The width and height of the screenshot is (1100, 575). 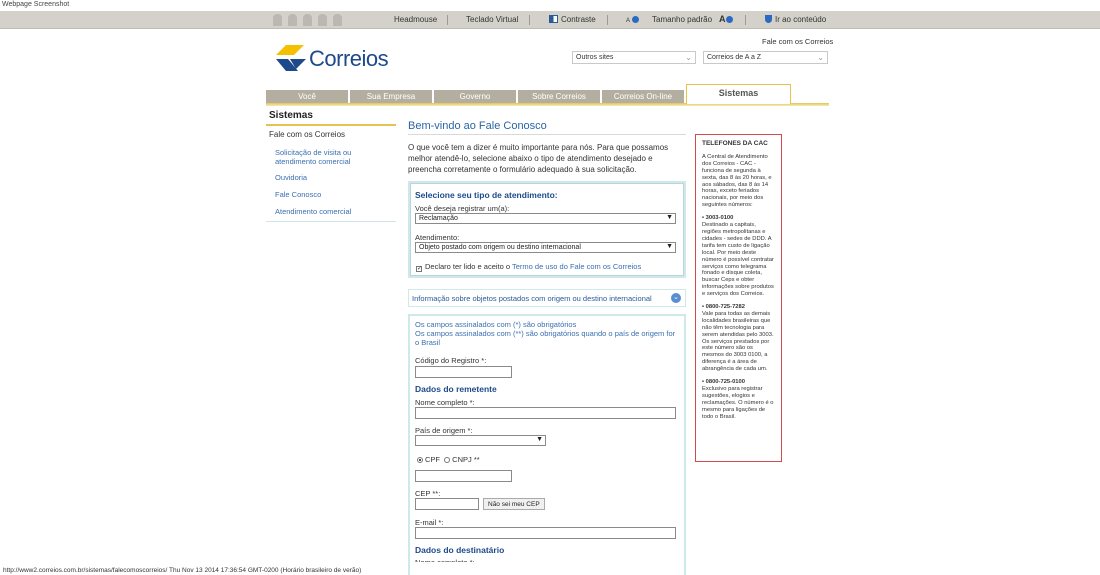 I want to click on contrast-icon, so click(x=553, y=19).